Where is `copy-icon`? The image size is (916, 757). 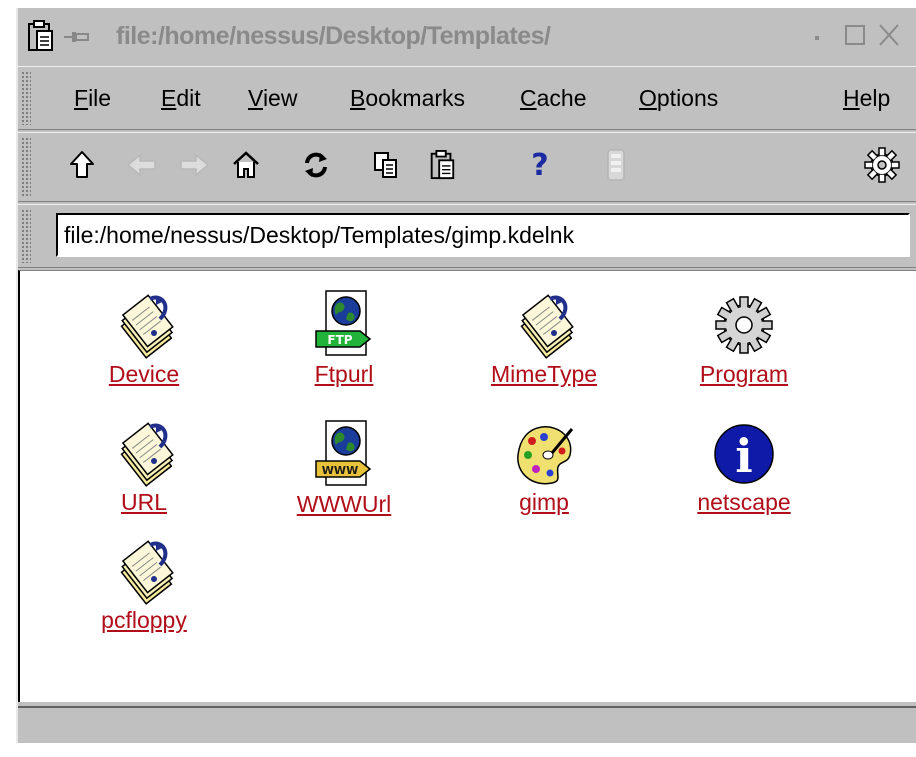
copy-icon is located at coordinates (385, 165).